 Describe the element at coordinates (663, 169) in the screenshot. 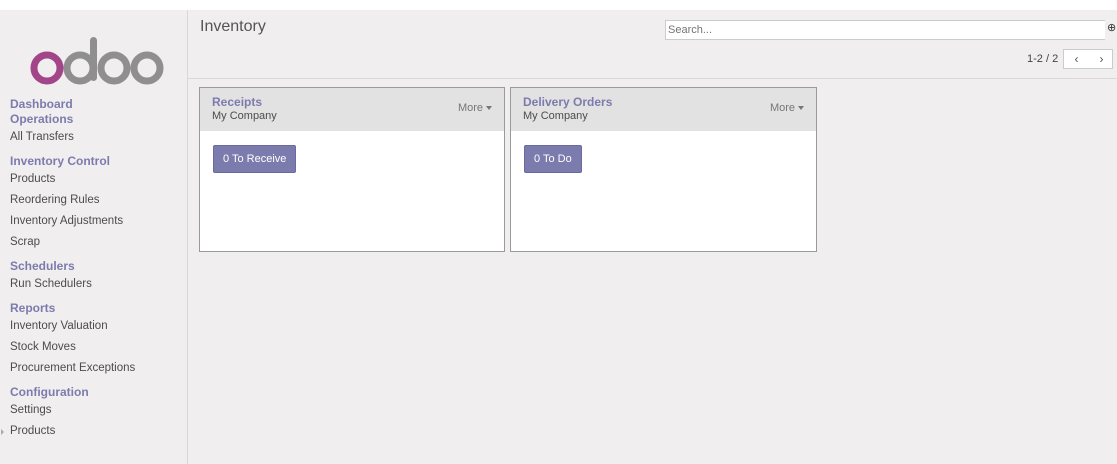

I see `kanban-card-delivery-orders: Delivery Orders My Company More 0 To Do` at that location.